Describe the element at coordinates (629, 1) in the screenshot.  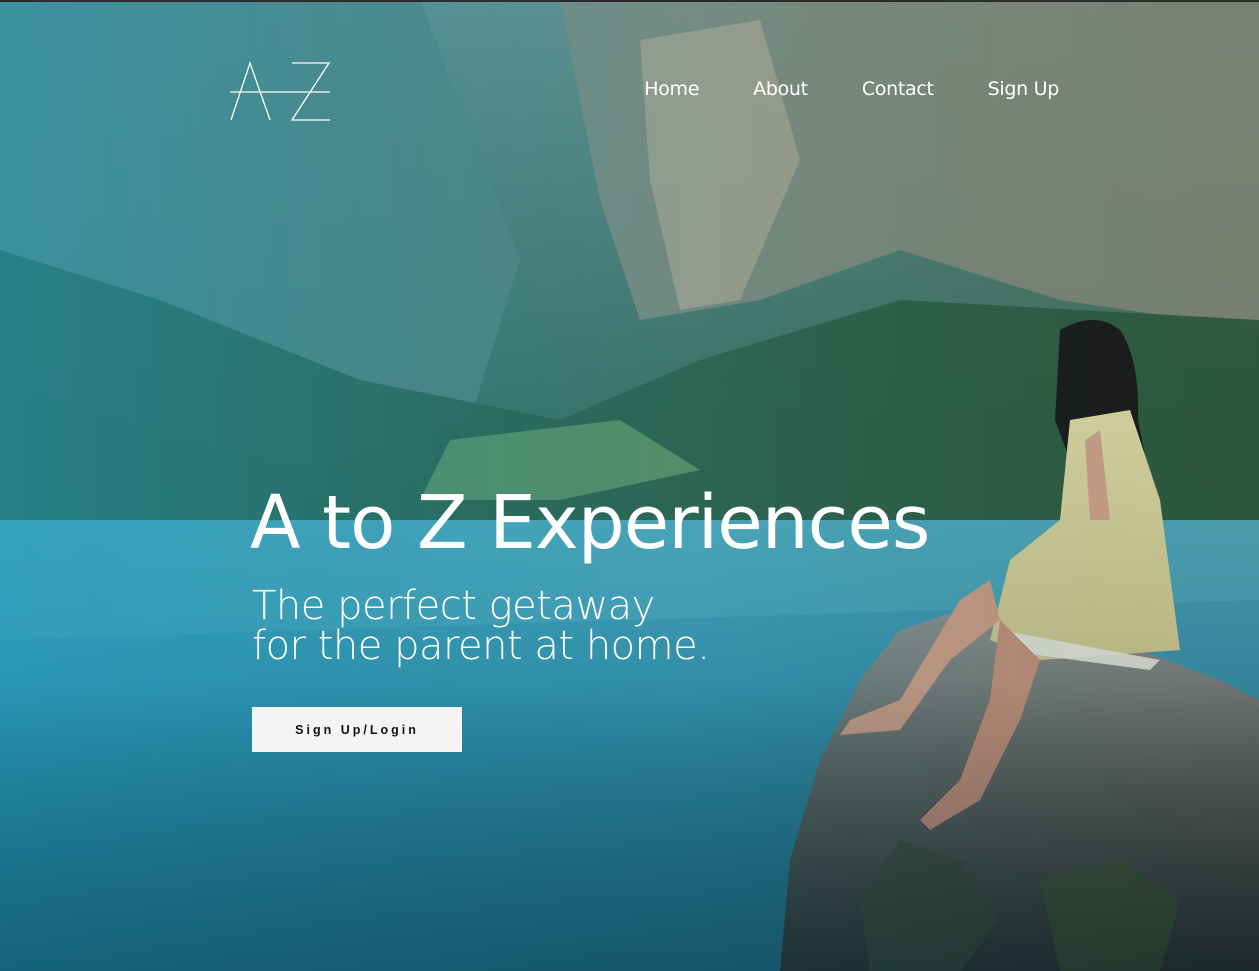
I see `window-top-border` at that location.